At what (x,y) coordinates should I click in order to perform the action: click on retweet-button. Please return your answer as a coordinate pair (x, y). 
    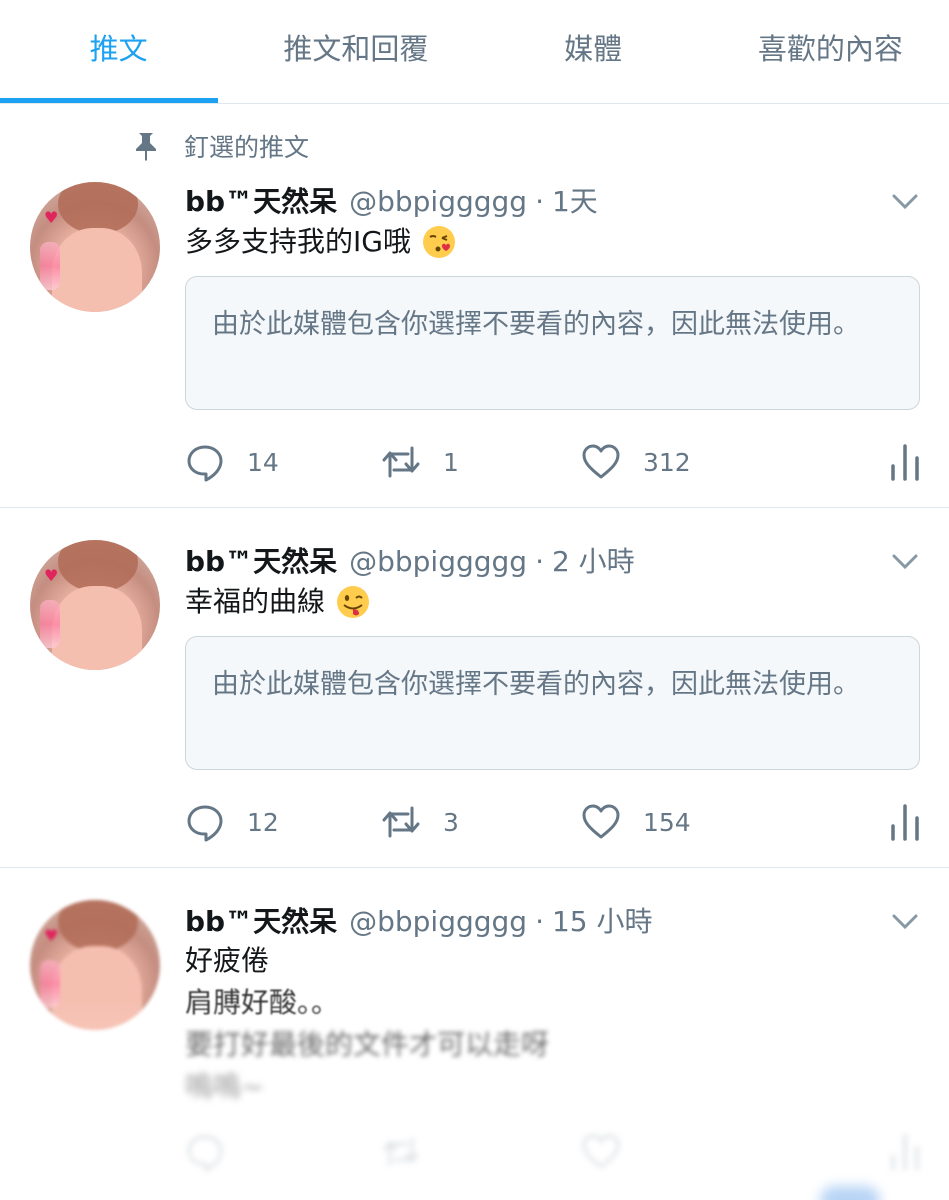
    Looking at the image, I should click on (401, 1152).